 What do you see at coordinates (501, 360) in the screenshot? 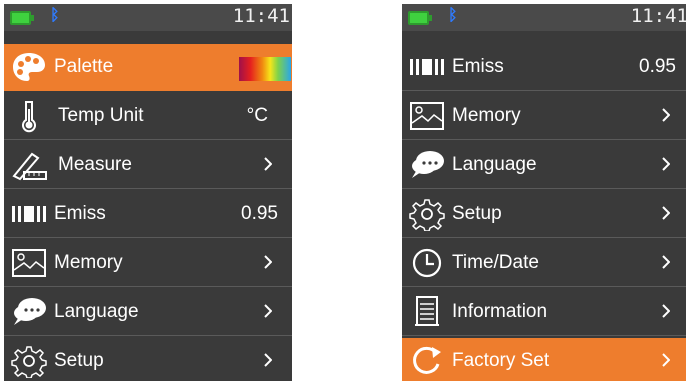
I see `menu-item-label: Factory Set` at bounding box center [501, 360].